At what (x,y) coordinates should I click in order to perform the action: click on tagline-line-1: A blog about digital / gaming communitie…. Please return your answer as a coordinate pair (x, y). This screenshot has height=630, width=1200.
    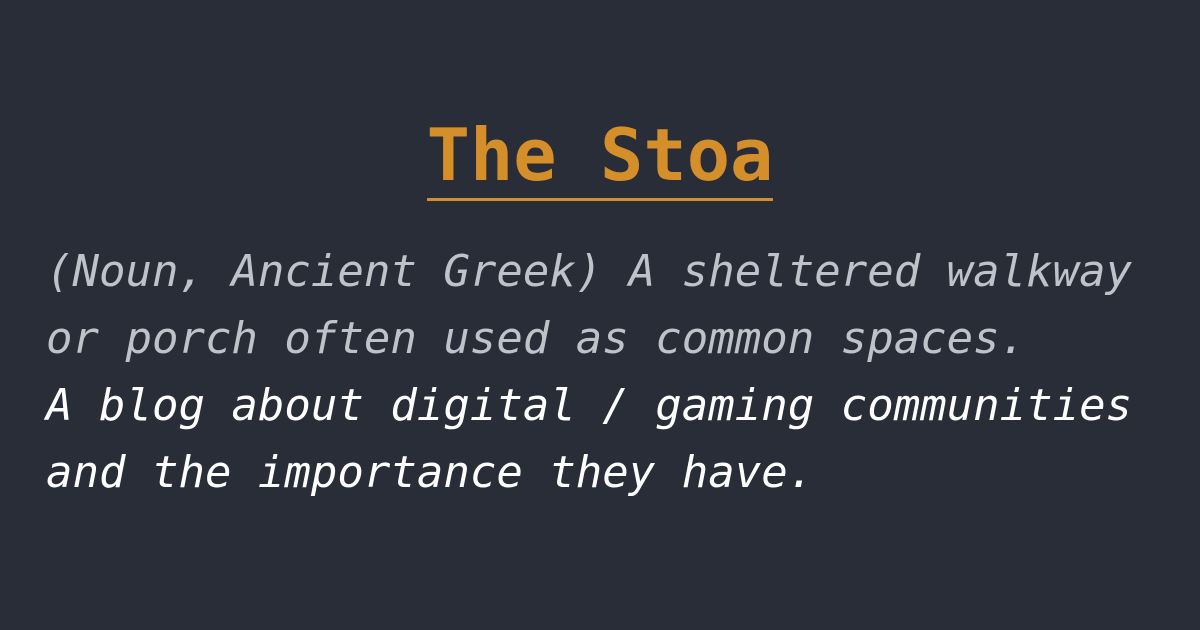
    Looking at the image, I should click on (589, 405).